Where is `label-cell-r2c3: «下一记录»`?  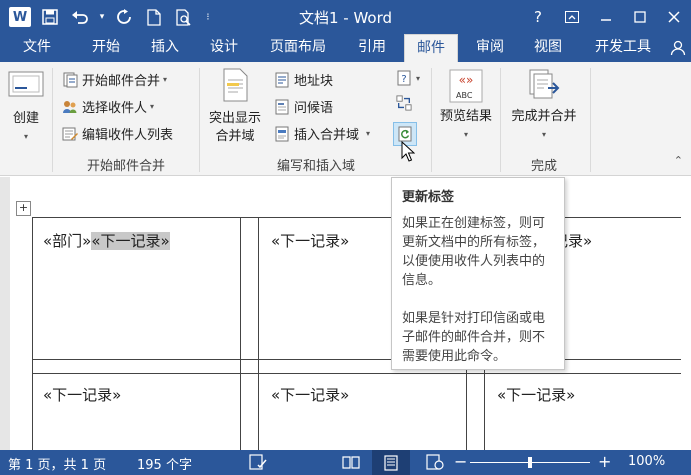
label-cell-r2c3: «下一记录» is located at coordinates (536, 394).